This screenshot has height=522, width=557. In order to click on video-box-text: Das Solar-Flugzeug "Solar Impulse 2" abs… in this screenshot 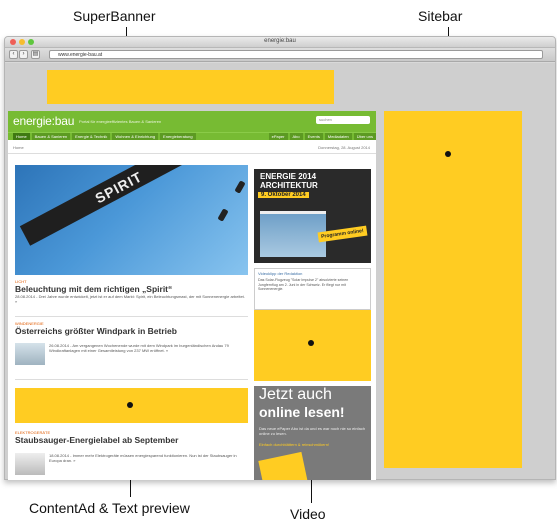, I will do `click(303, 284)`.